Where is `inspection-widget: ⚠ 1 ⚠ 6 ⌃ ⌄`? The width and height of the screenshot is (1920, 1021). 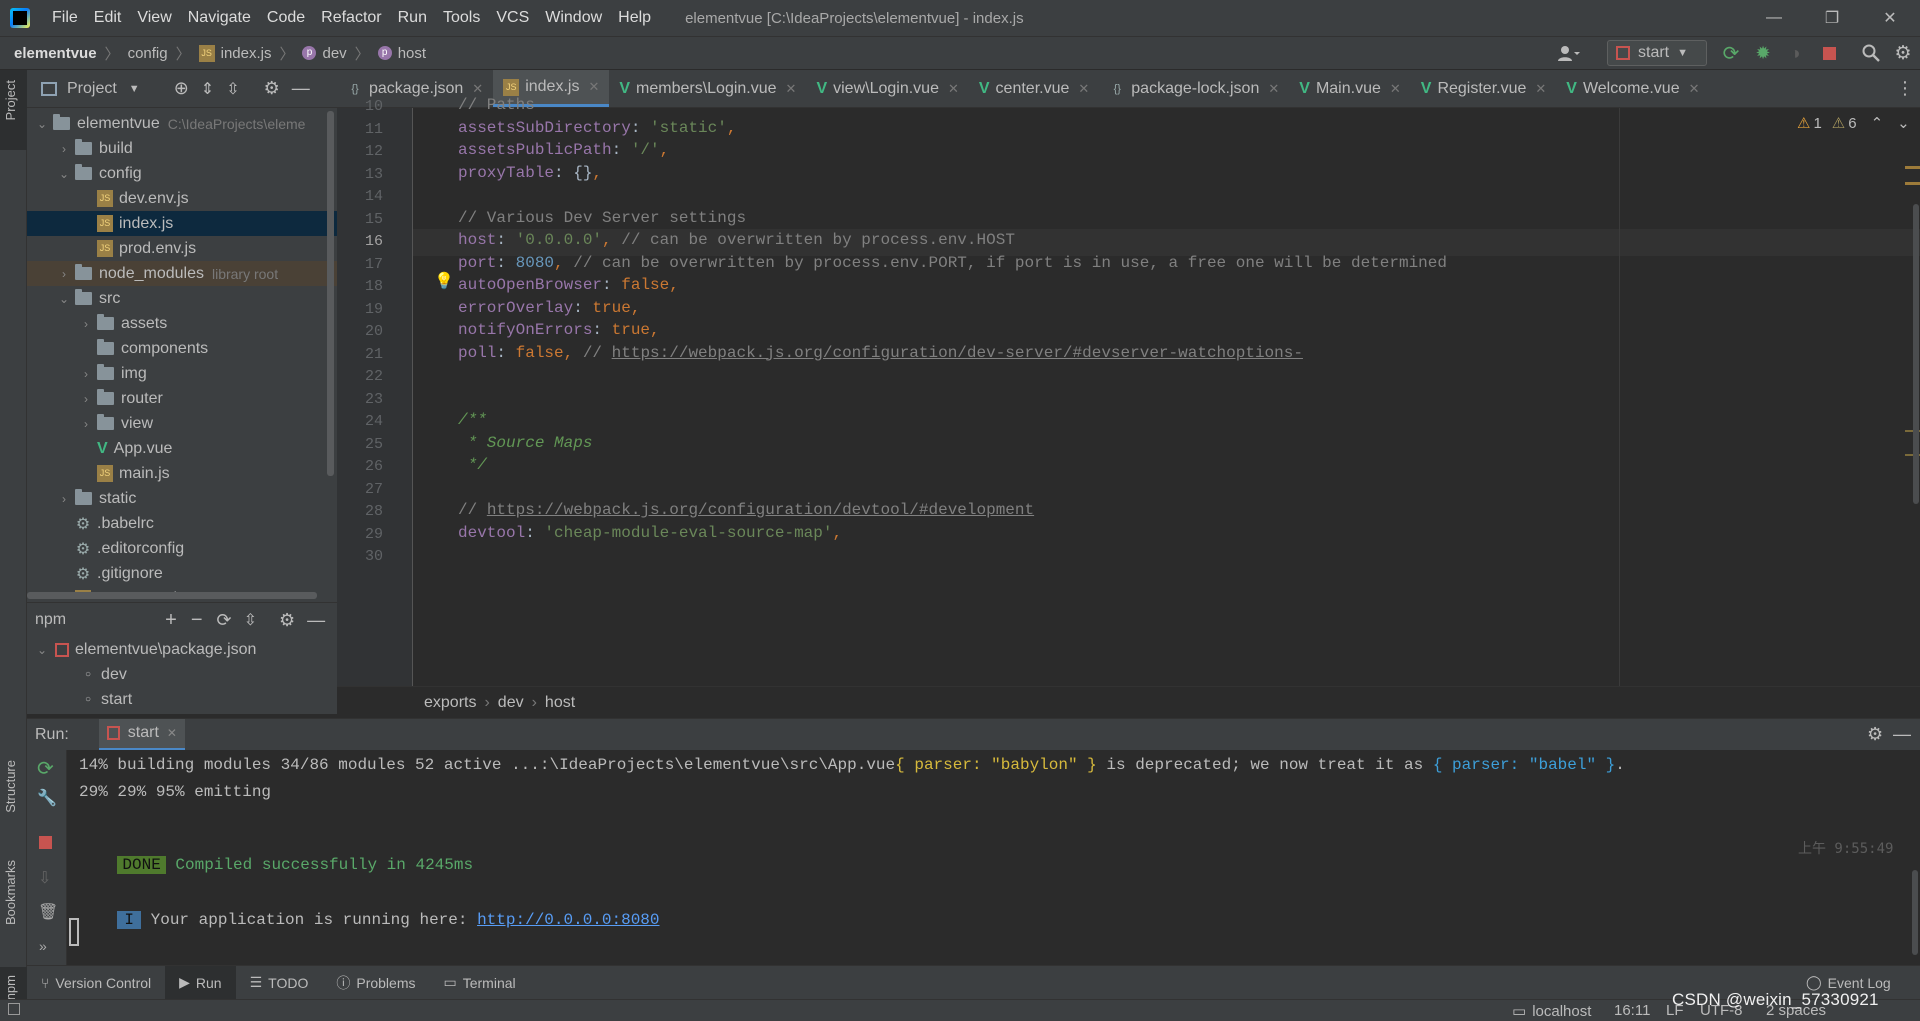 inspection-widget: ⚠ 1 ⚠ 6 ⌃ ⌄ is located at coordinates (1853, 123).